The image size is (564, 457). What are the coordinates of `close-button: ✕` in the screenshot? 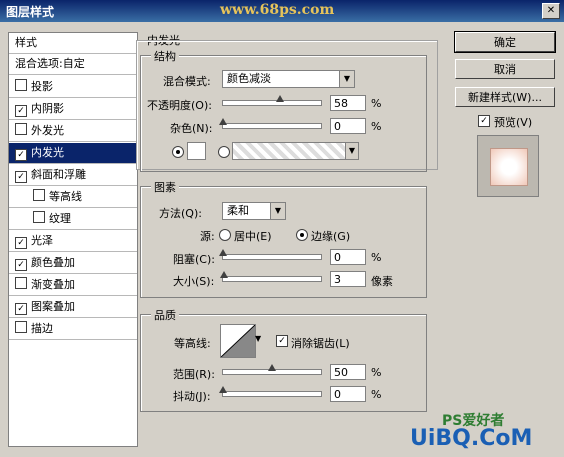 It's located at (551, 11).